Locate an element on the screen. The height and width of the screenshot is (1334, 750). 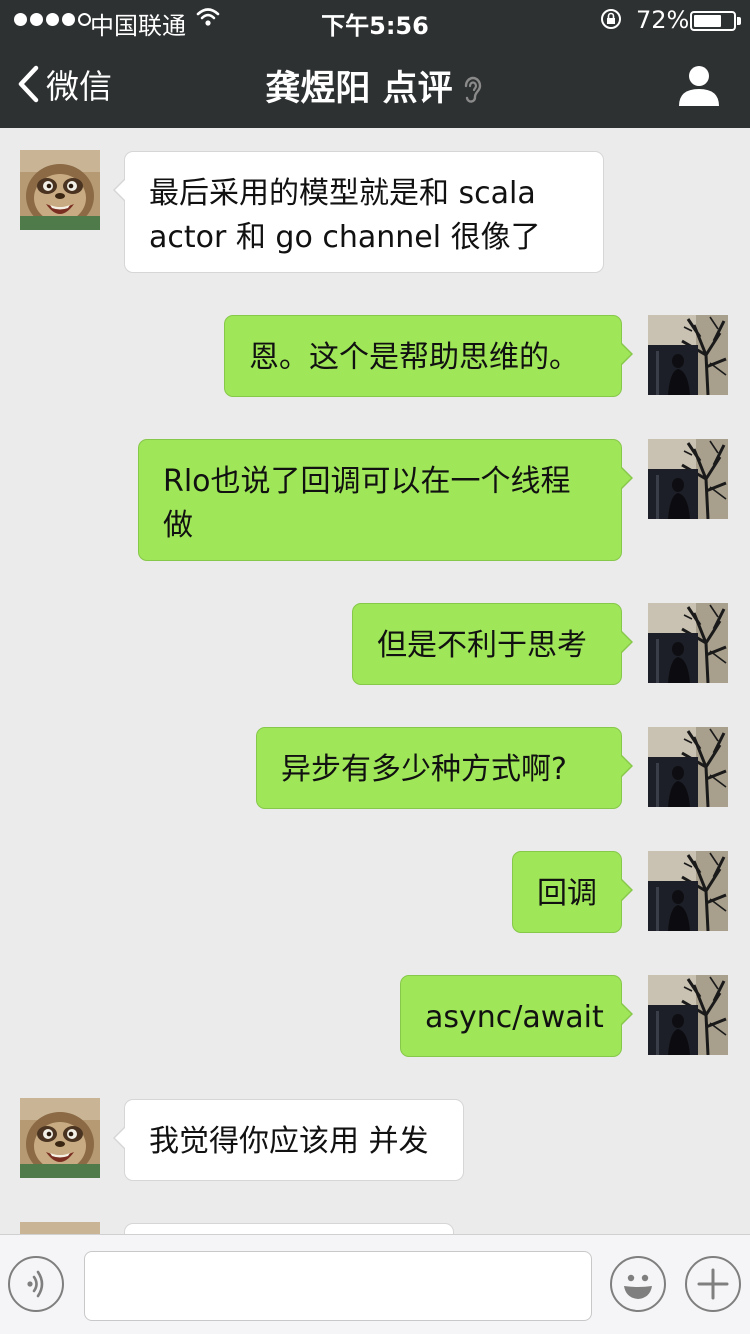
profile-icon is located at coordinates (699, 85).